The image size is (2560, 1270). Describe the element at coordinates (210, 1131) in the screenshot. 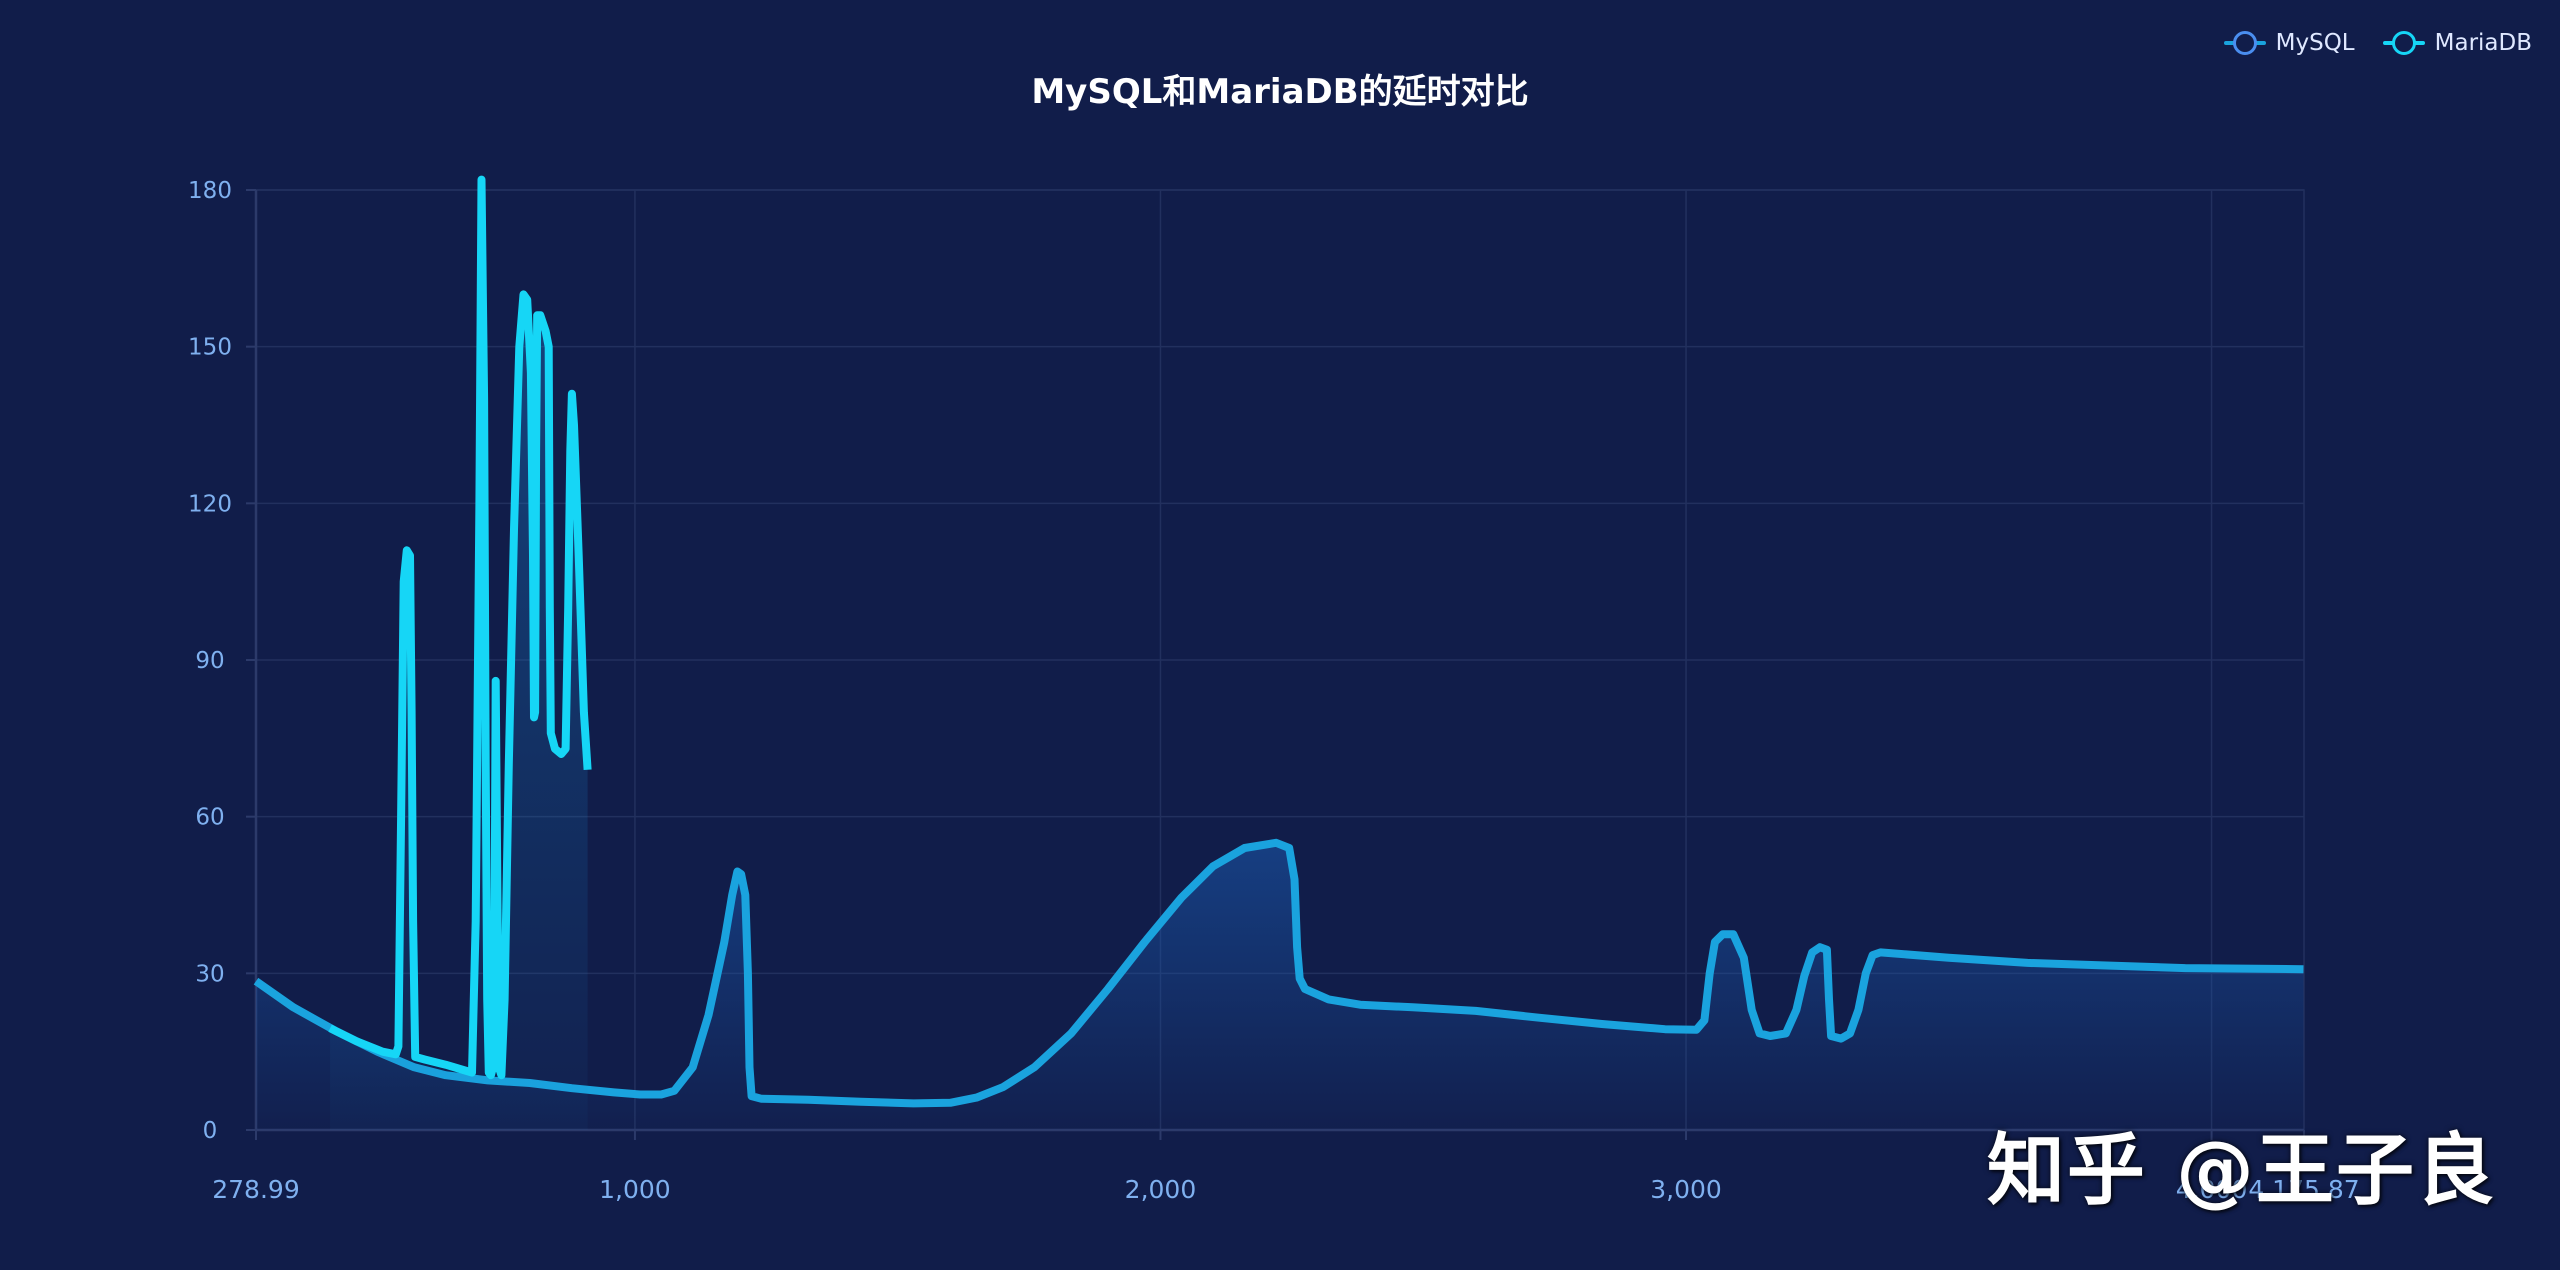

I see `y-tick-label: 0` at that location.